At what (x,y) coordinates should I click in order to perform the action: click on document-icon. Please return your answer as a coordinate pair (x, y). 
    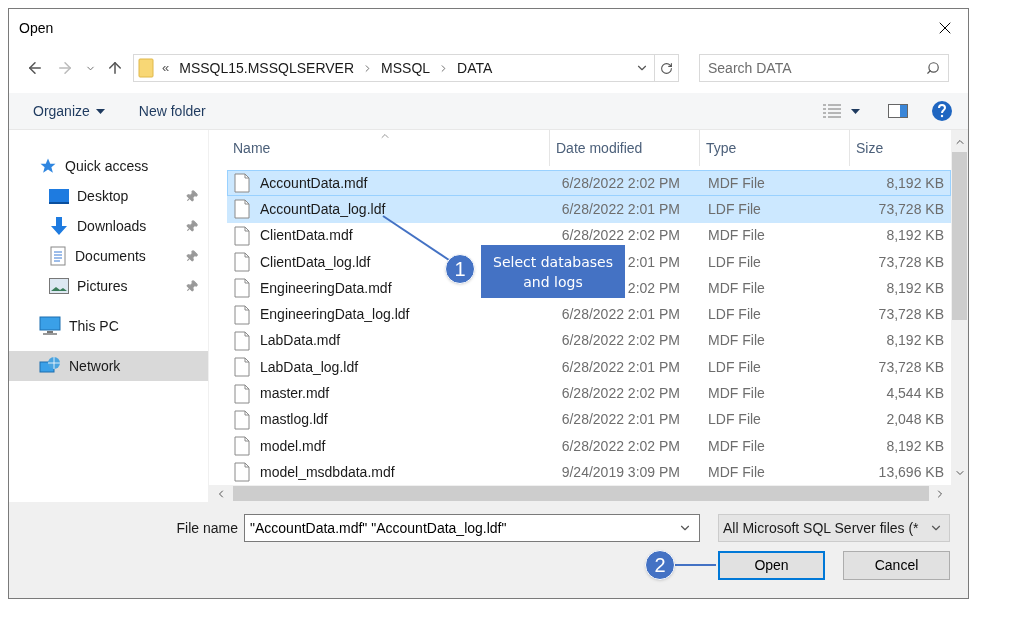
    Looking at the image, I should click on (58, 256).